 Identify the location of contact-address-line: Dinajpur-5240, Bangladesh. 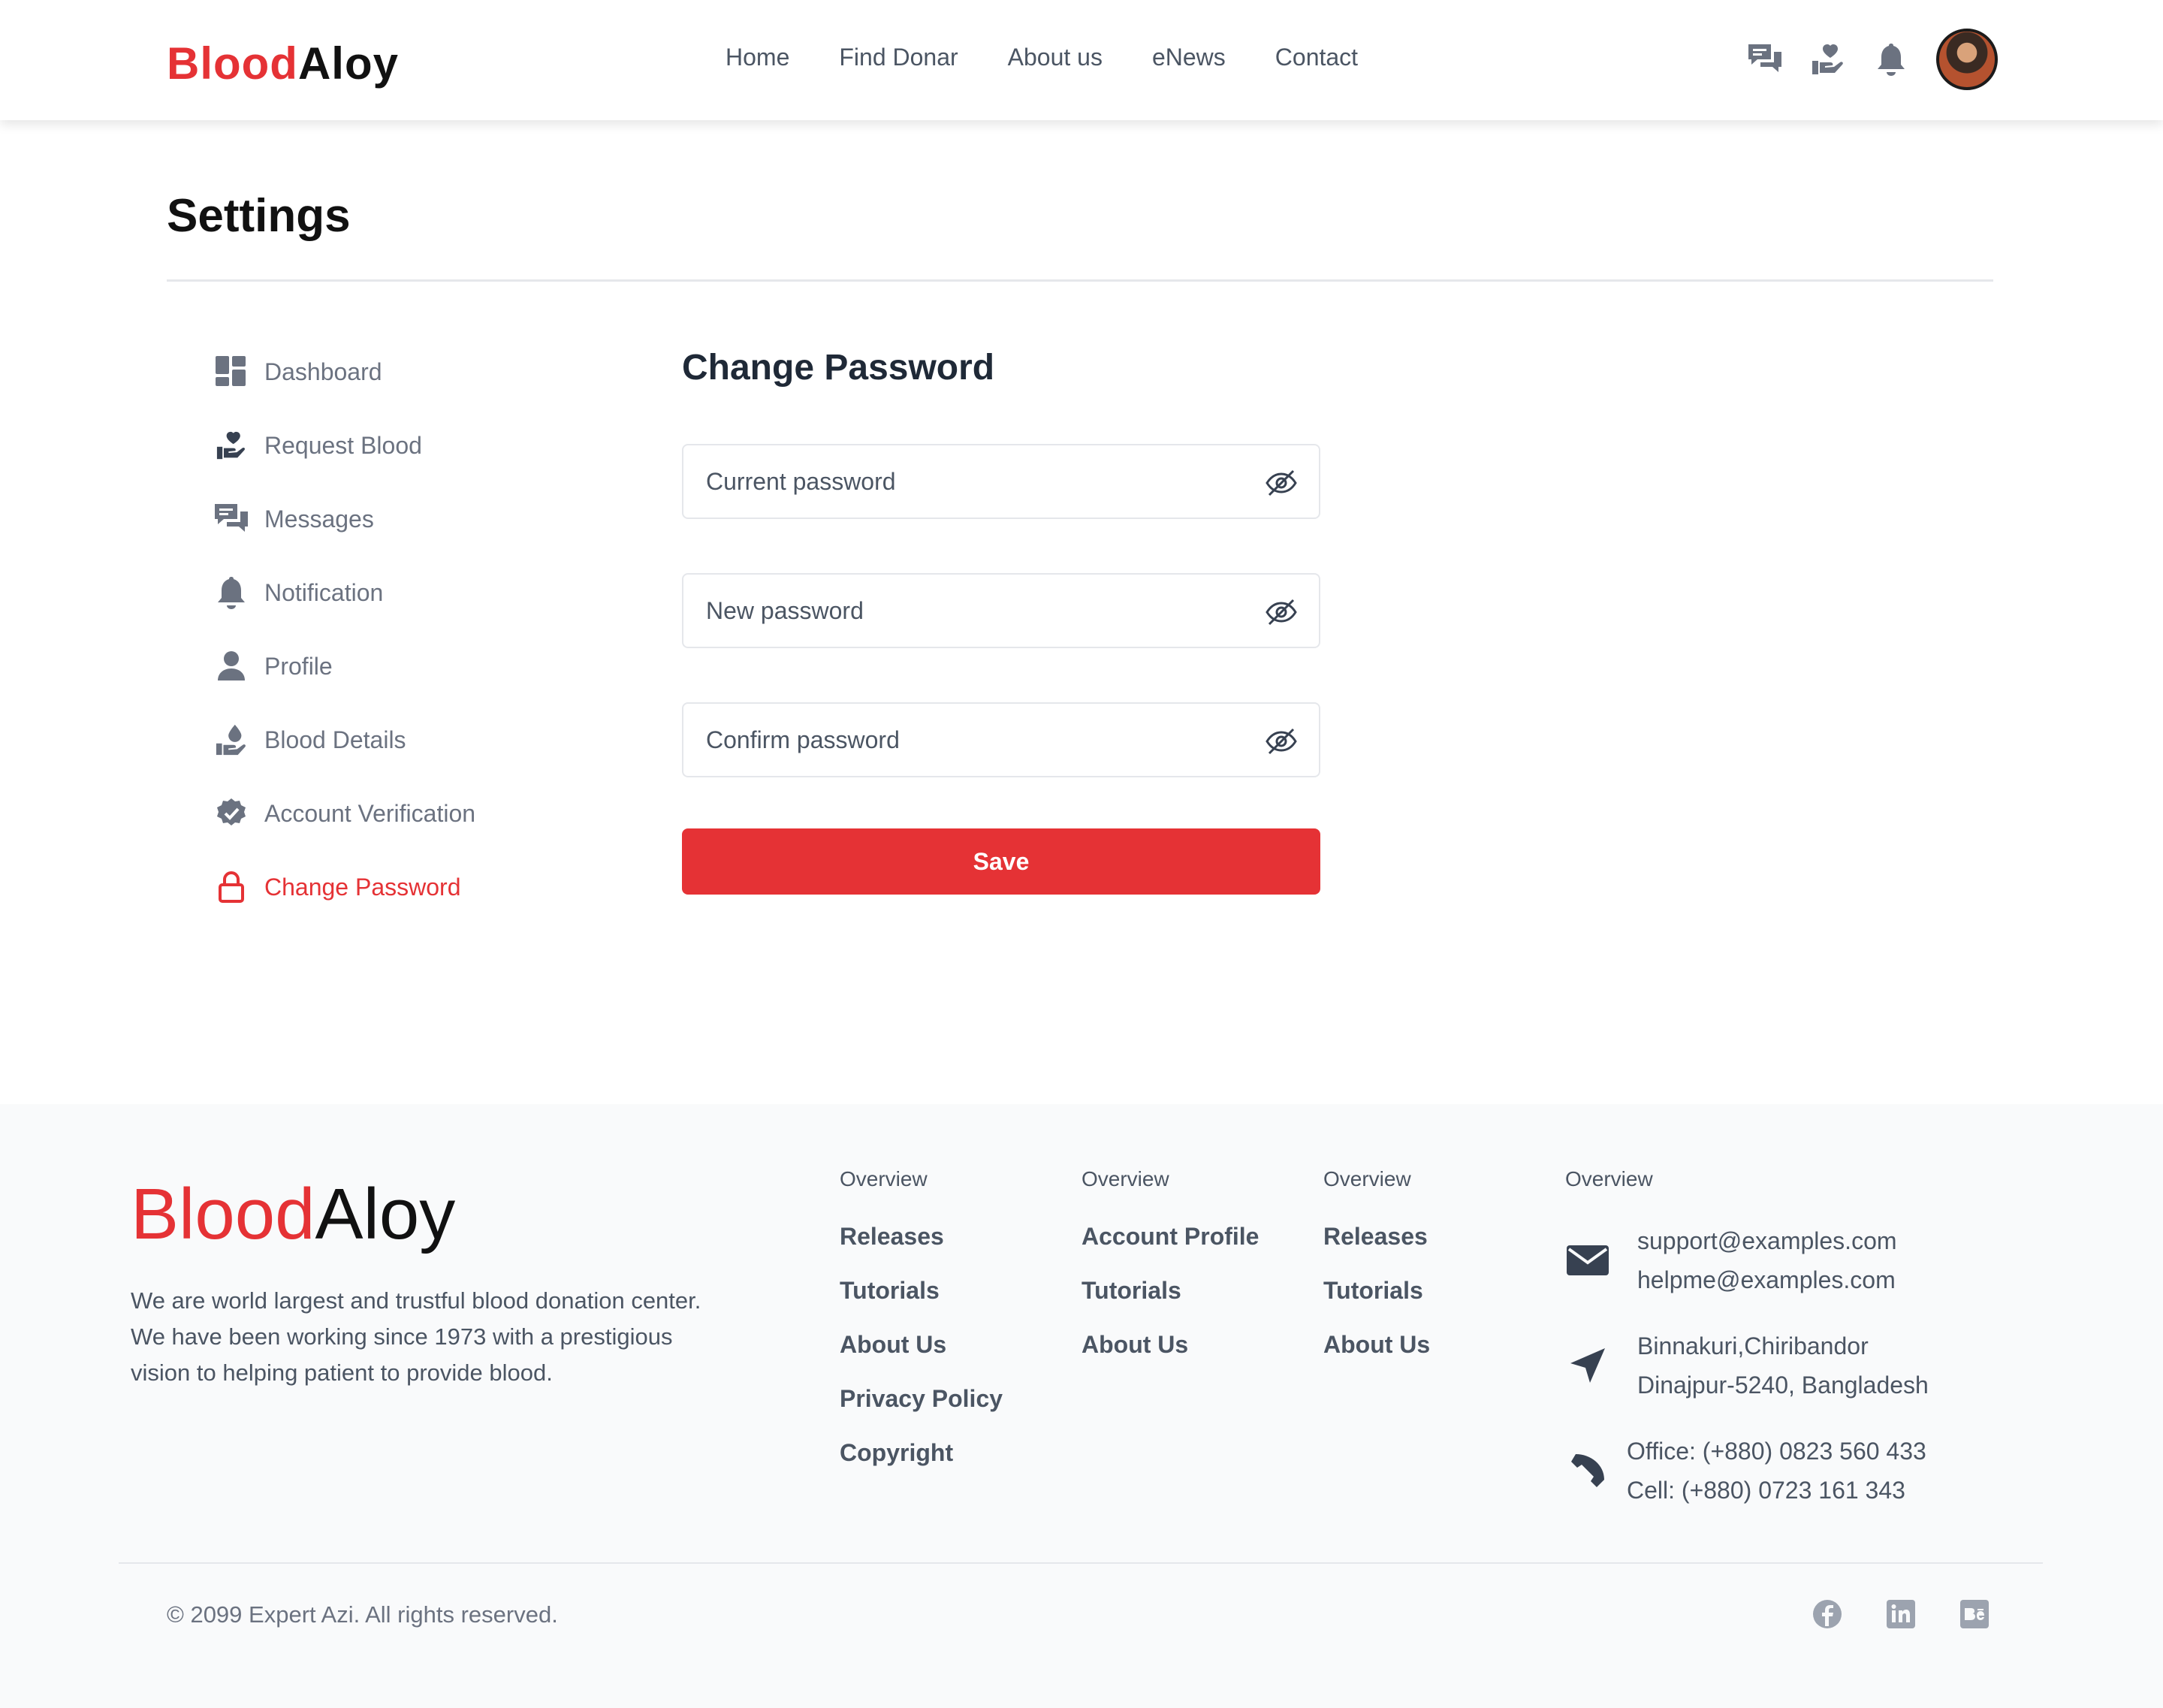
(1783, 1385).